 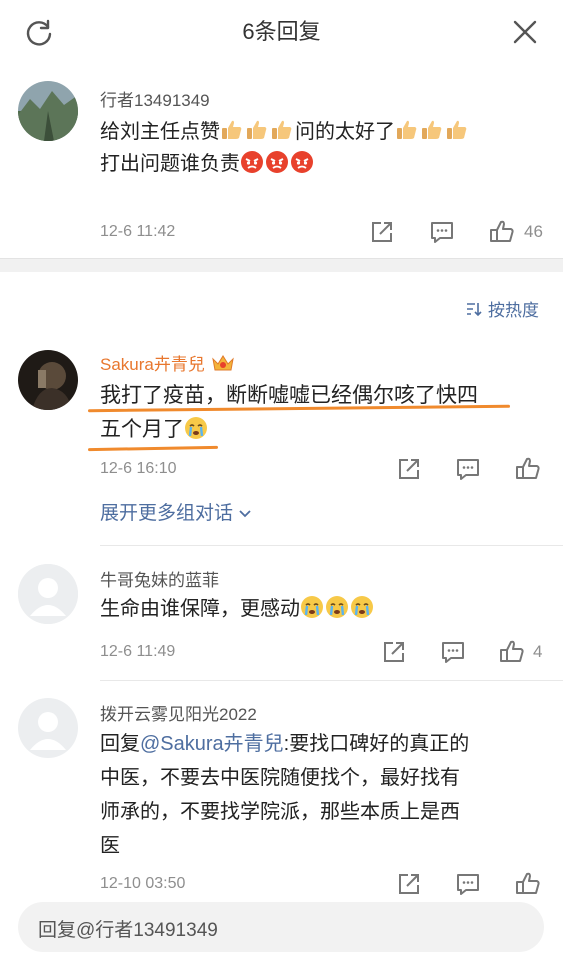 I want to click on username: Sakura卉青兒, so click(x=167, y=362).